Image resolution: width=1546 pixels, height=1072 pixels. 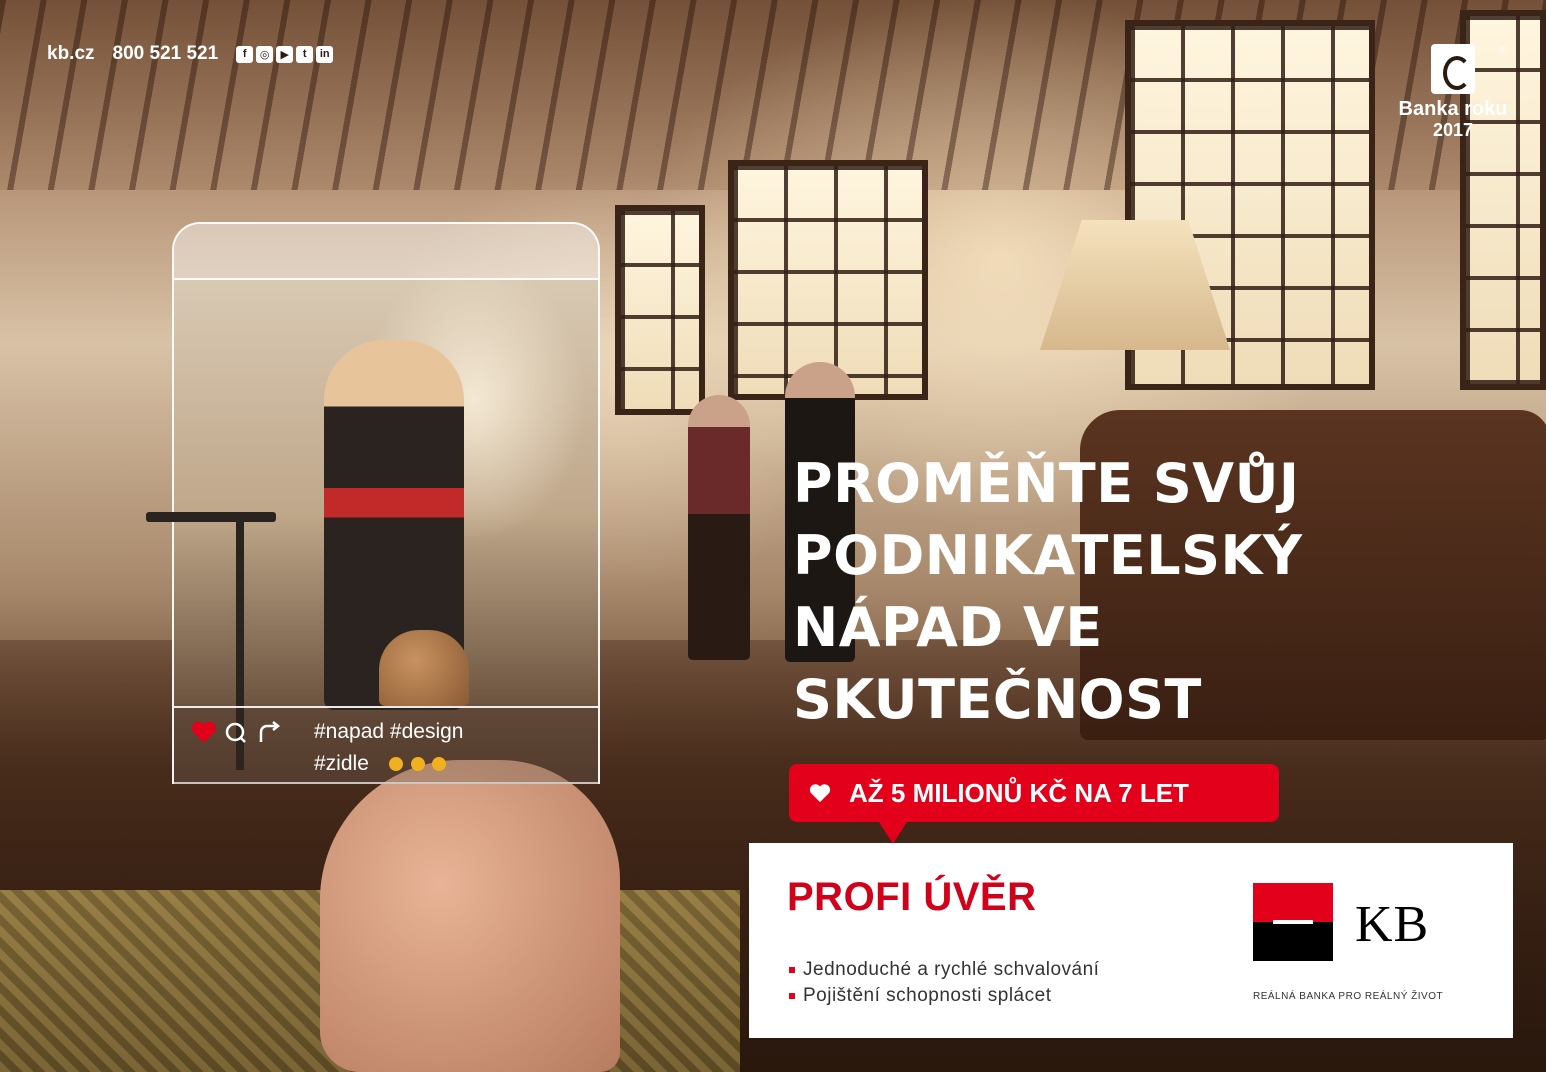 I want to click on feature-text: Jednoduché a rychlé schvalování, so click(x=951, y=969).